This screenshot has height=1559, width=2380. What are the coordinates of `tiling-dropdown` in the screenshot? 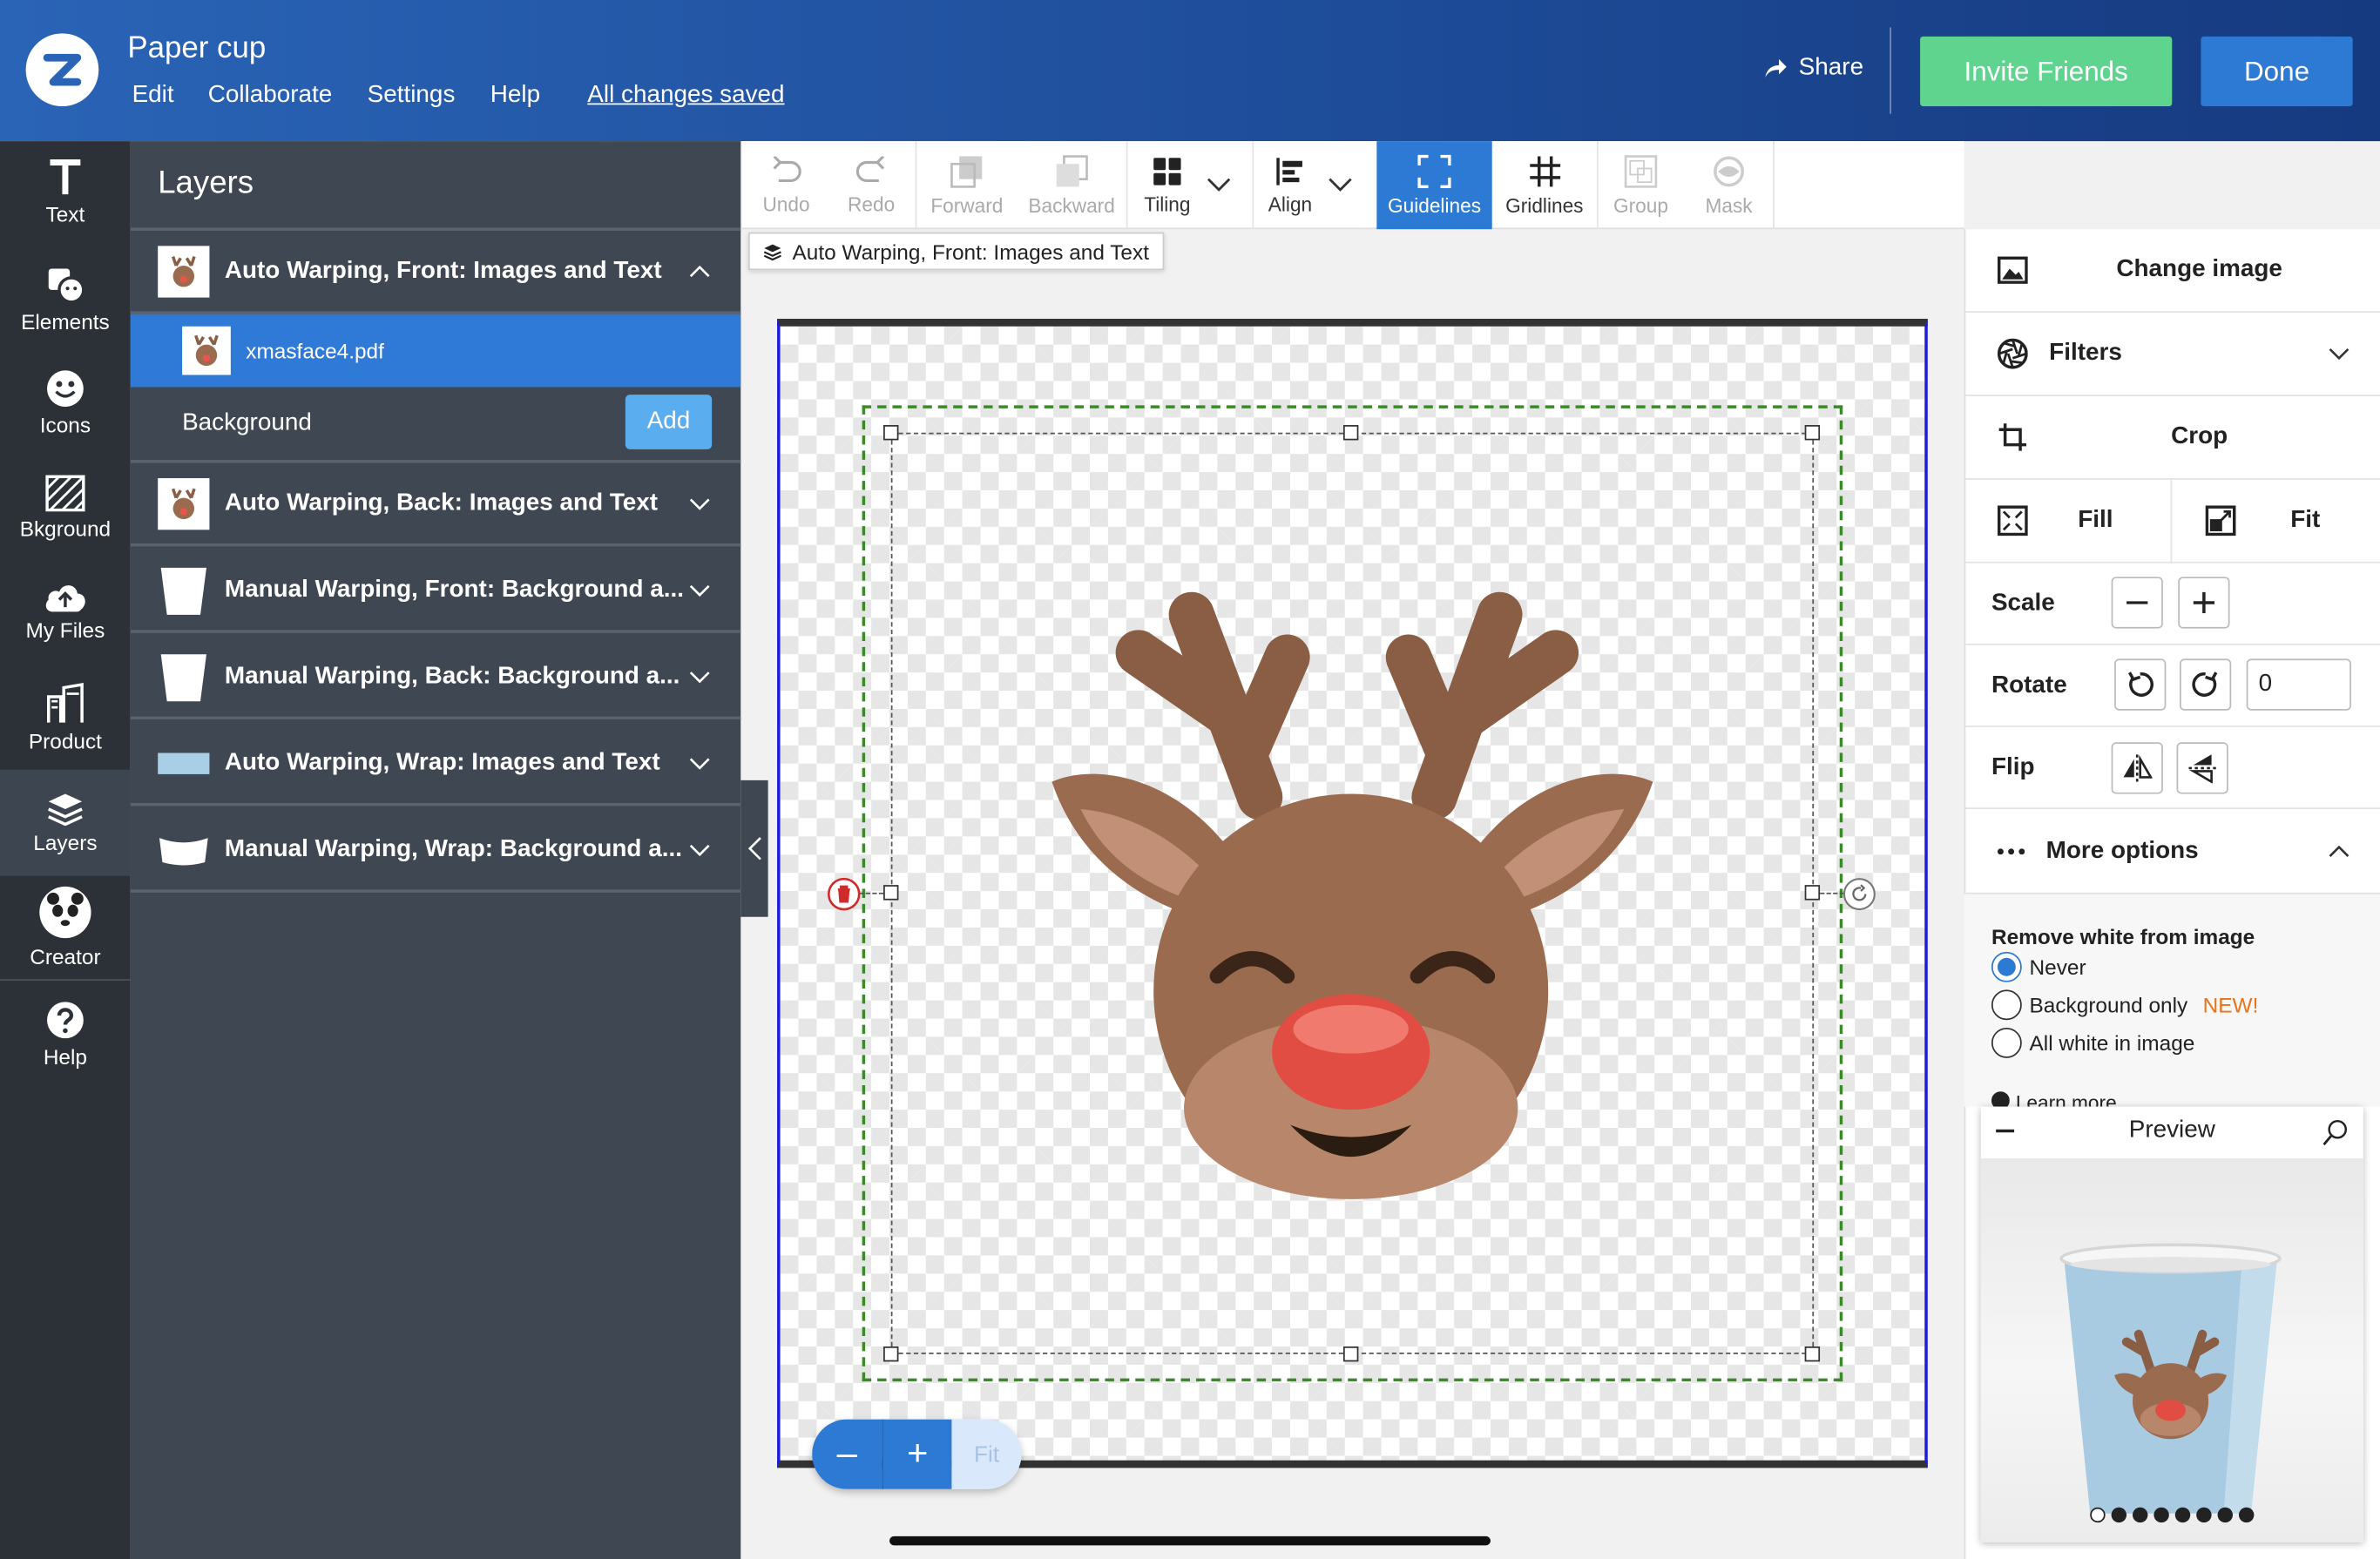 It's located at (1219, 187).